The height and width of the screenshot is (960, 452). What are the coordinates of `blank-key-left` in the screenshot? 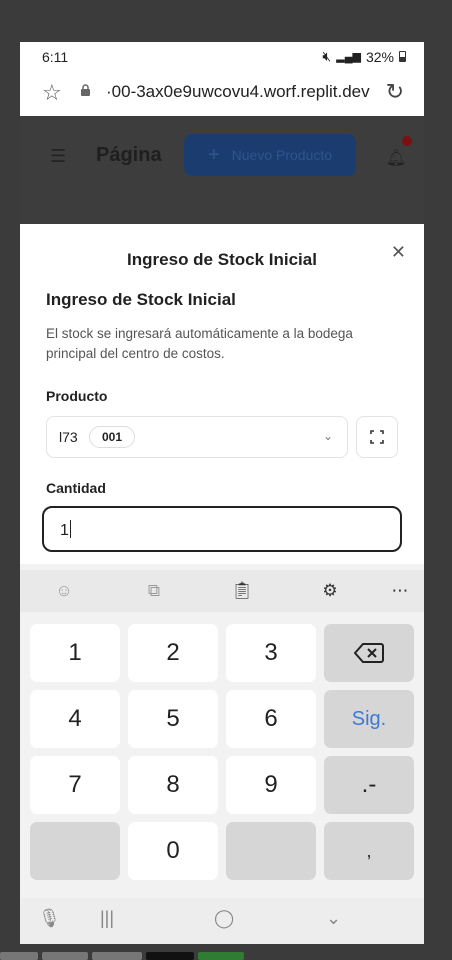 It's located at (75, 851).